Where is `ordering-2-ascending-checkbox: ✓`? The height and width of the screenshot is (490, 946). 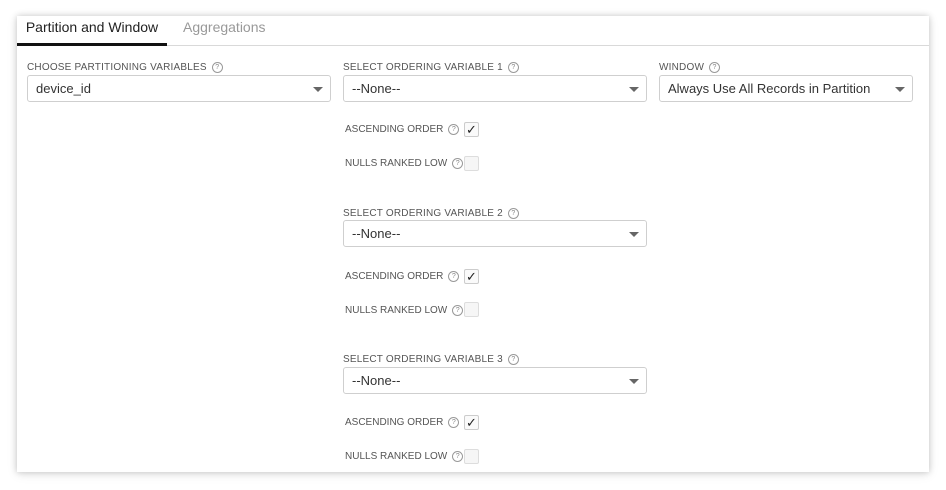 ordering-2-ascending-checkbox: ✓ is located at coordinates (471, 276).